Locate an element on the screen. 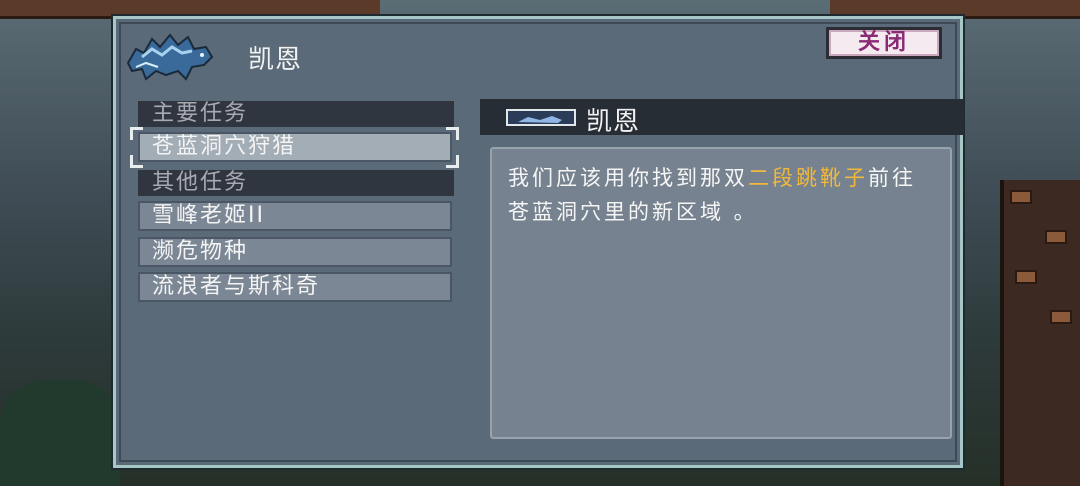  quest-item-label: 雪峰老姬II is located at coordinates (208, 215).